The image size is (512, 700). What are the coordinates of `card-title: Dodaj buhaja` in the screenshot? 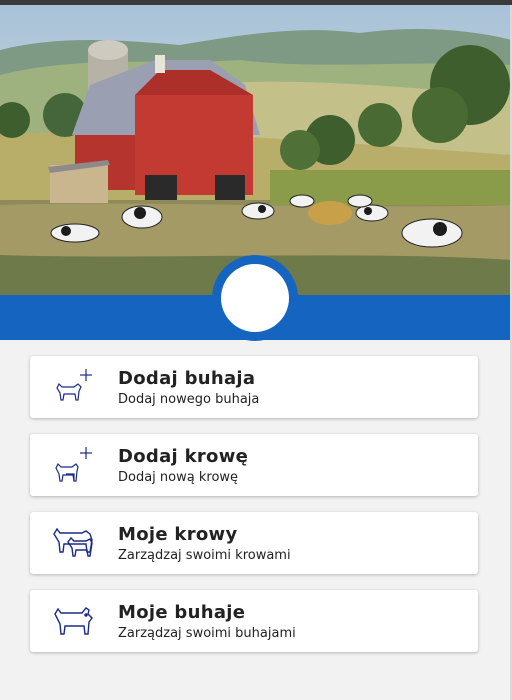 It's located at (187, 378).